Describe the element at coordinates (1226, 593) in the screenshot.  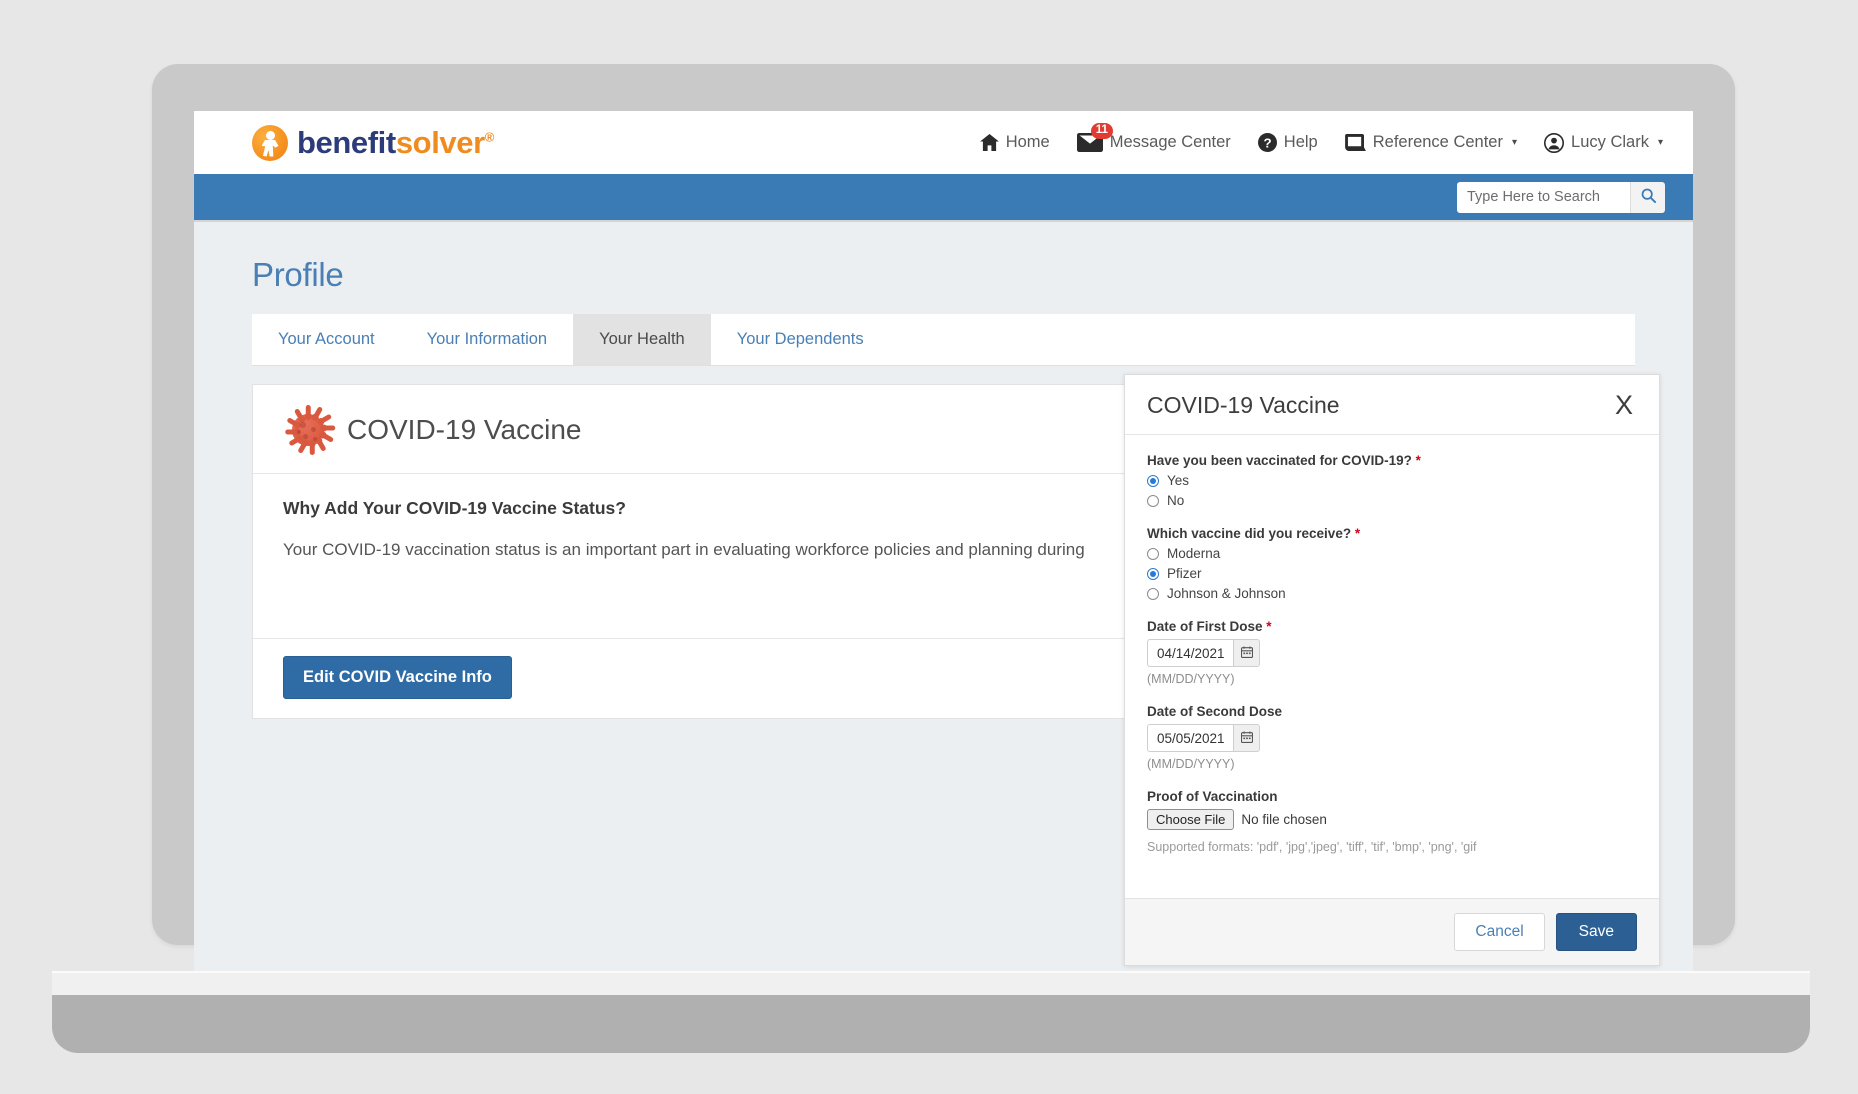
I see `radio-label: Johnson & Johnson` at that location.